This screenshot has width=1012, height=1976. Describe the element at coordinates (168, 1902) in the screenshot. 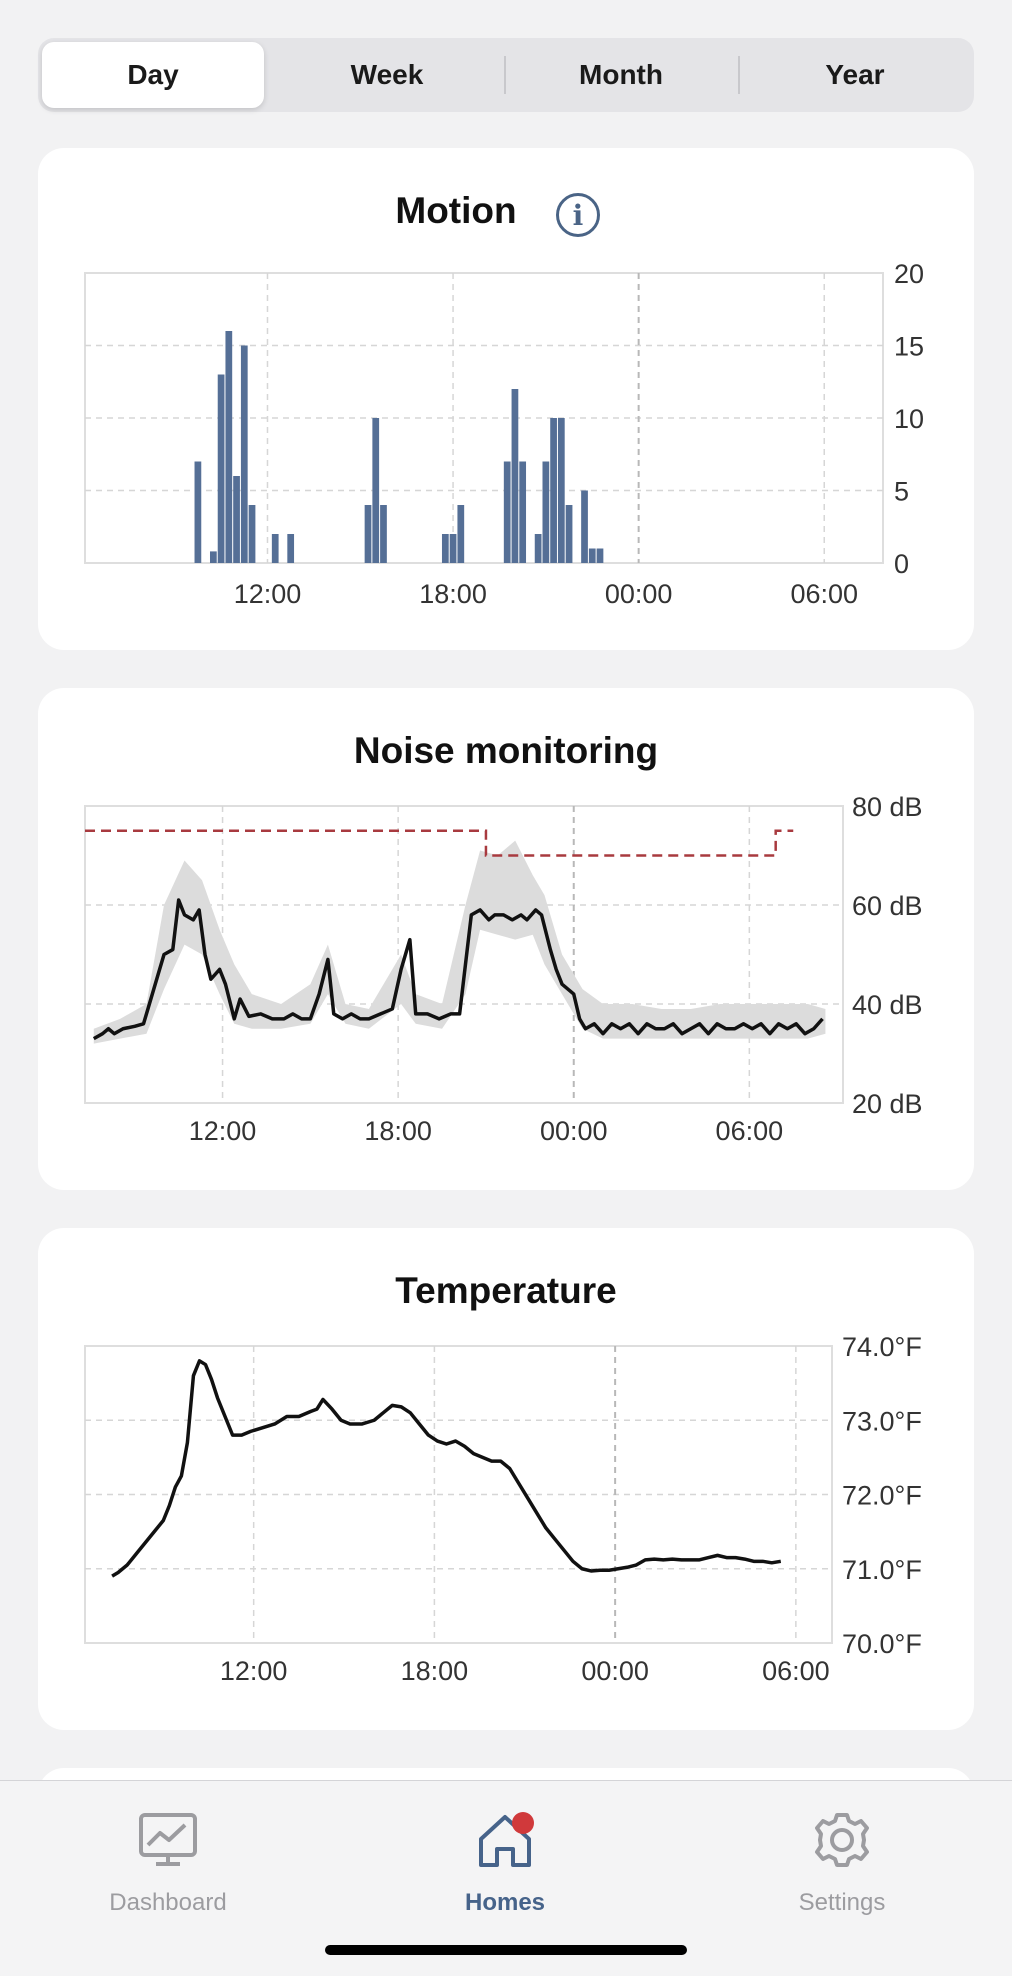

I see `tab-dashboard-label: Dashboard` at that location.